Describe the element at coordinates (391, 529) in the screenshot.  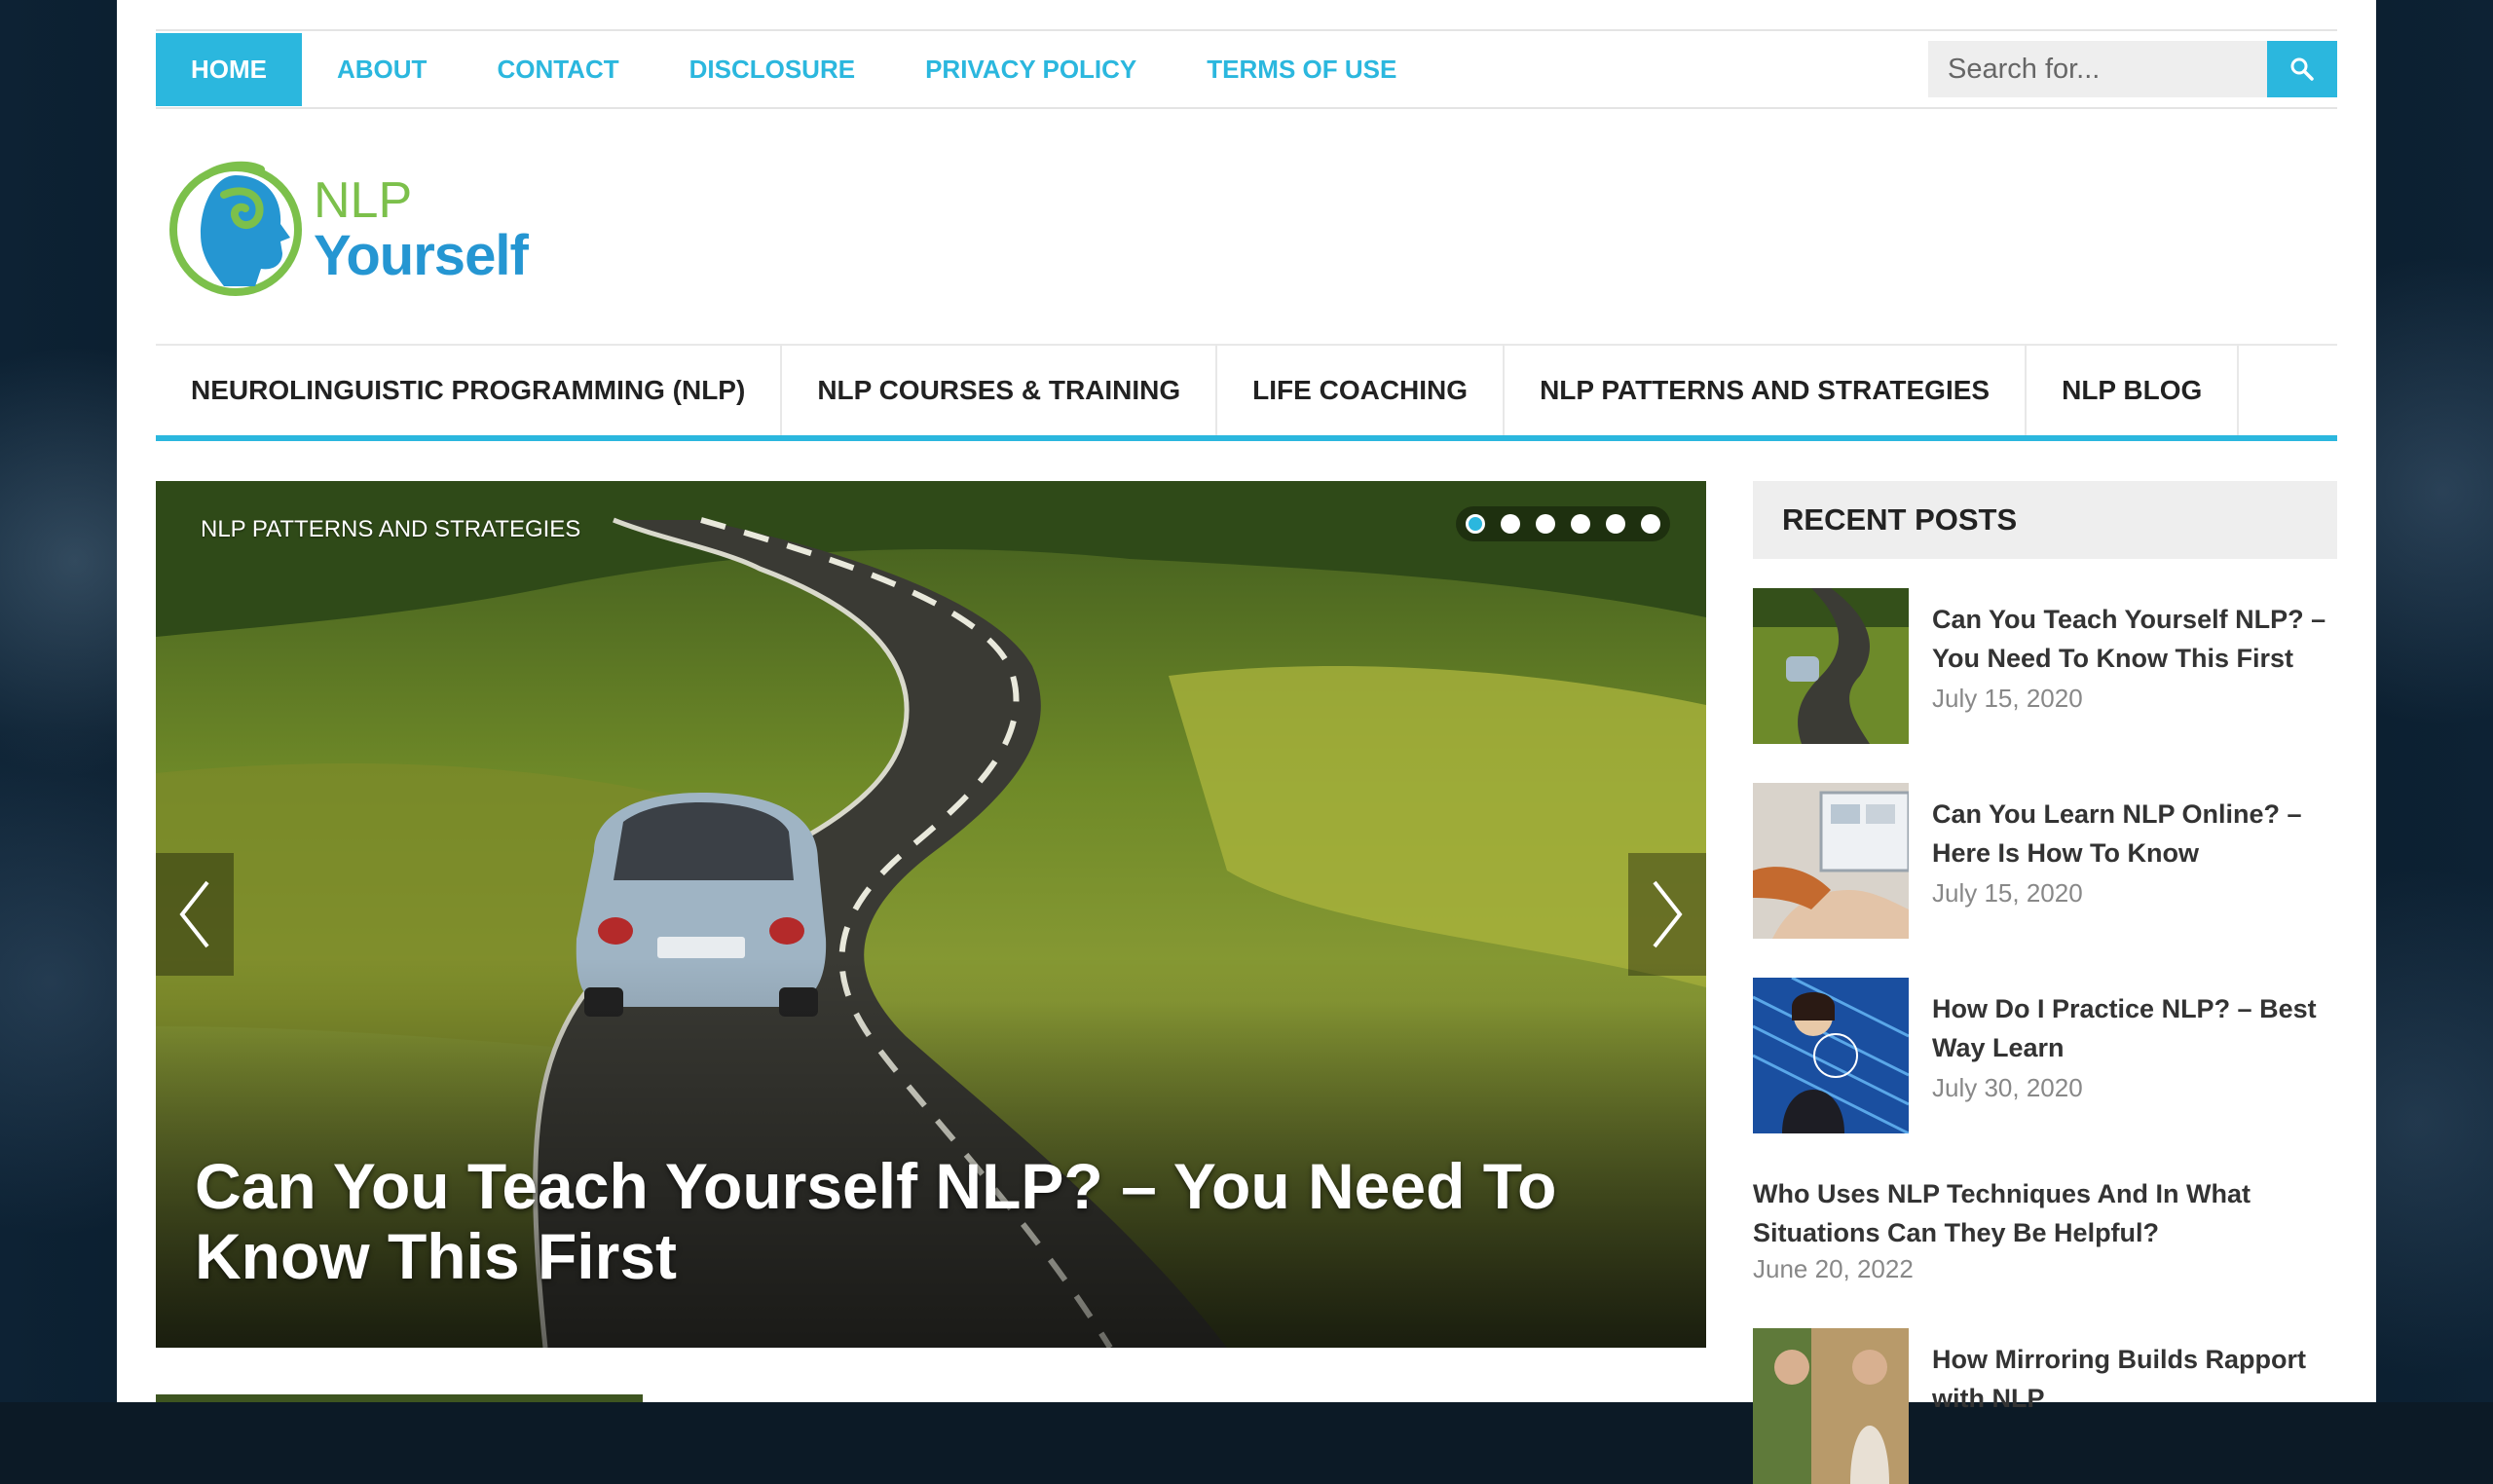
I see `slide-category: NLP PATTERNS AND STRATEGIES` at that location.